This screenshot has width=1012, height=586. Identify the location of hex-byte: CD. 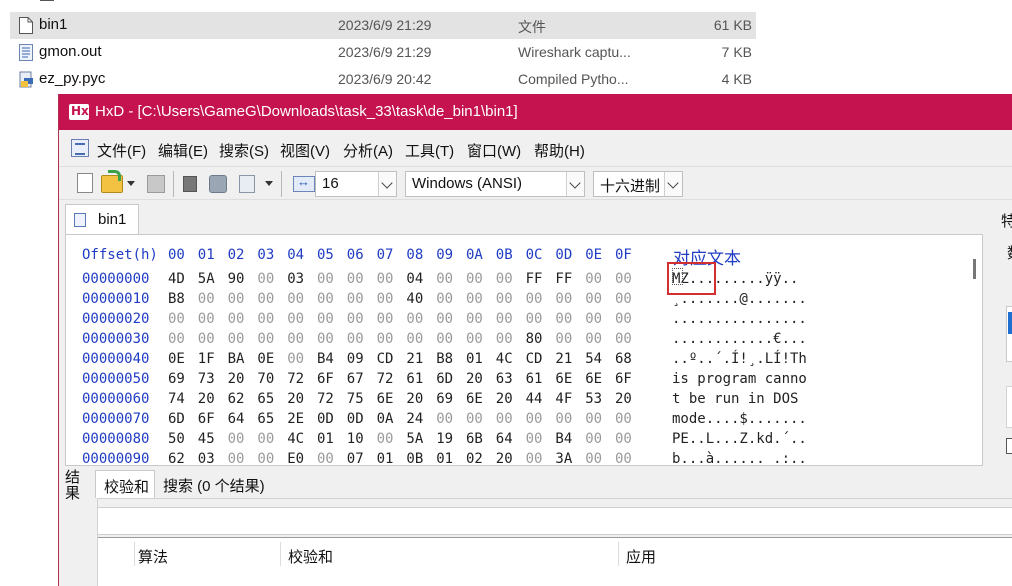
(534, 359).